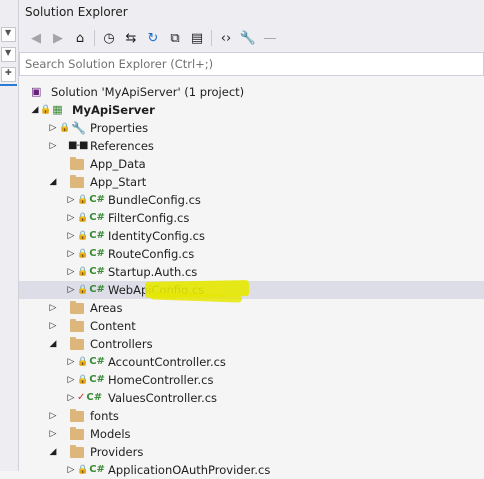  What do you see at coordinates (151, 254) in the screenshot?
I see `item-label: RouteConfig.cs` at bounding box center [151, 254].